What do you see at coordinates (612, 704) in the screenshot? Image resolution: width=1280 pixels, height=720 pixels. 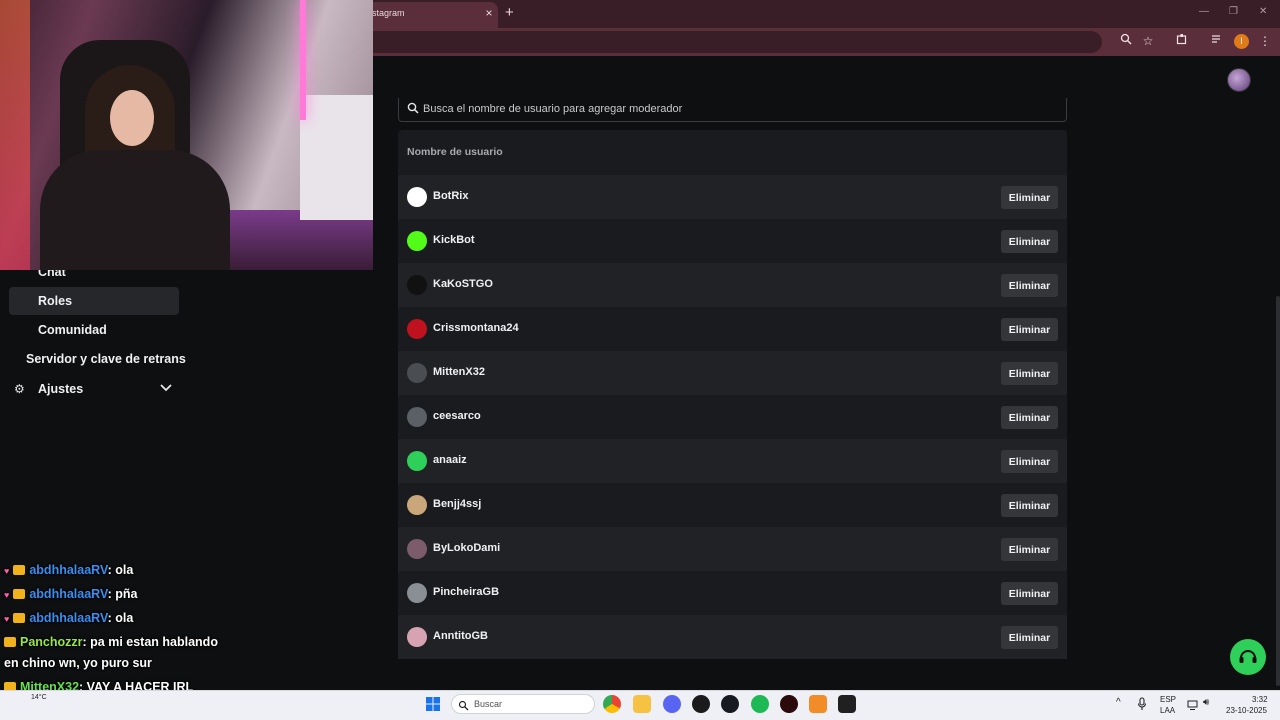 I see `chrome-icon` at bounding box center [612, 704].